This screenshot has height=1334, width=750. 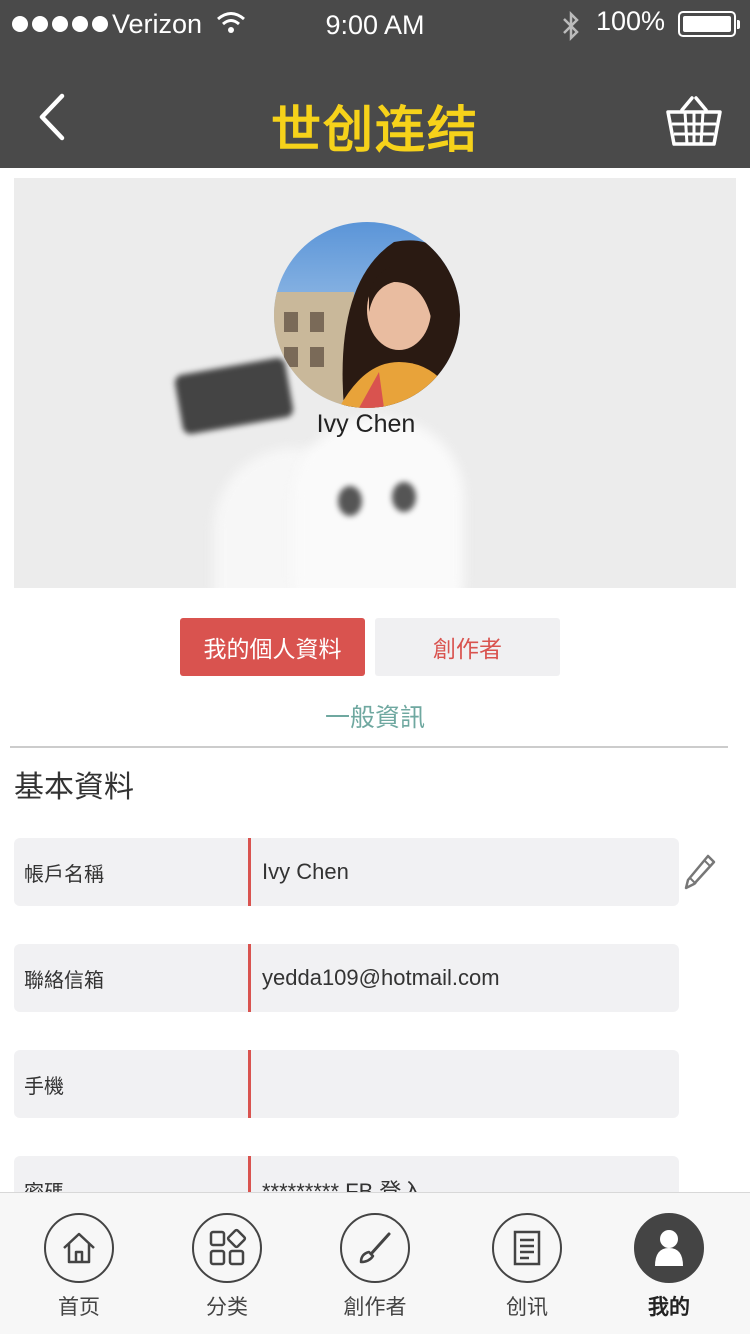 I want to click on bluetooth-icon, so click(x=571, y=29).